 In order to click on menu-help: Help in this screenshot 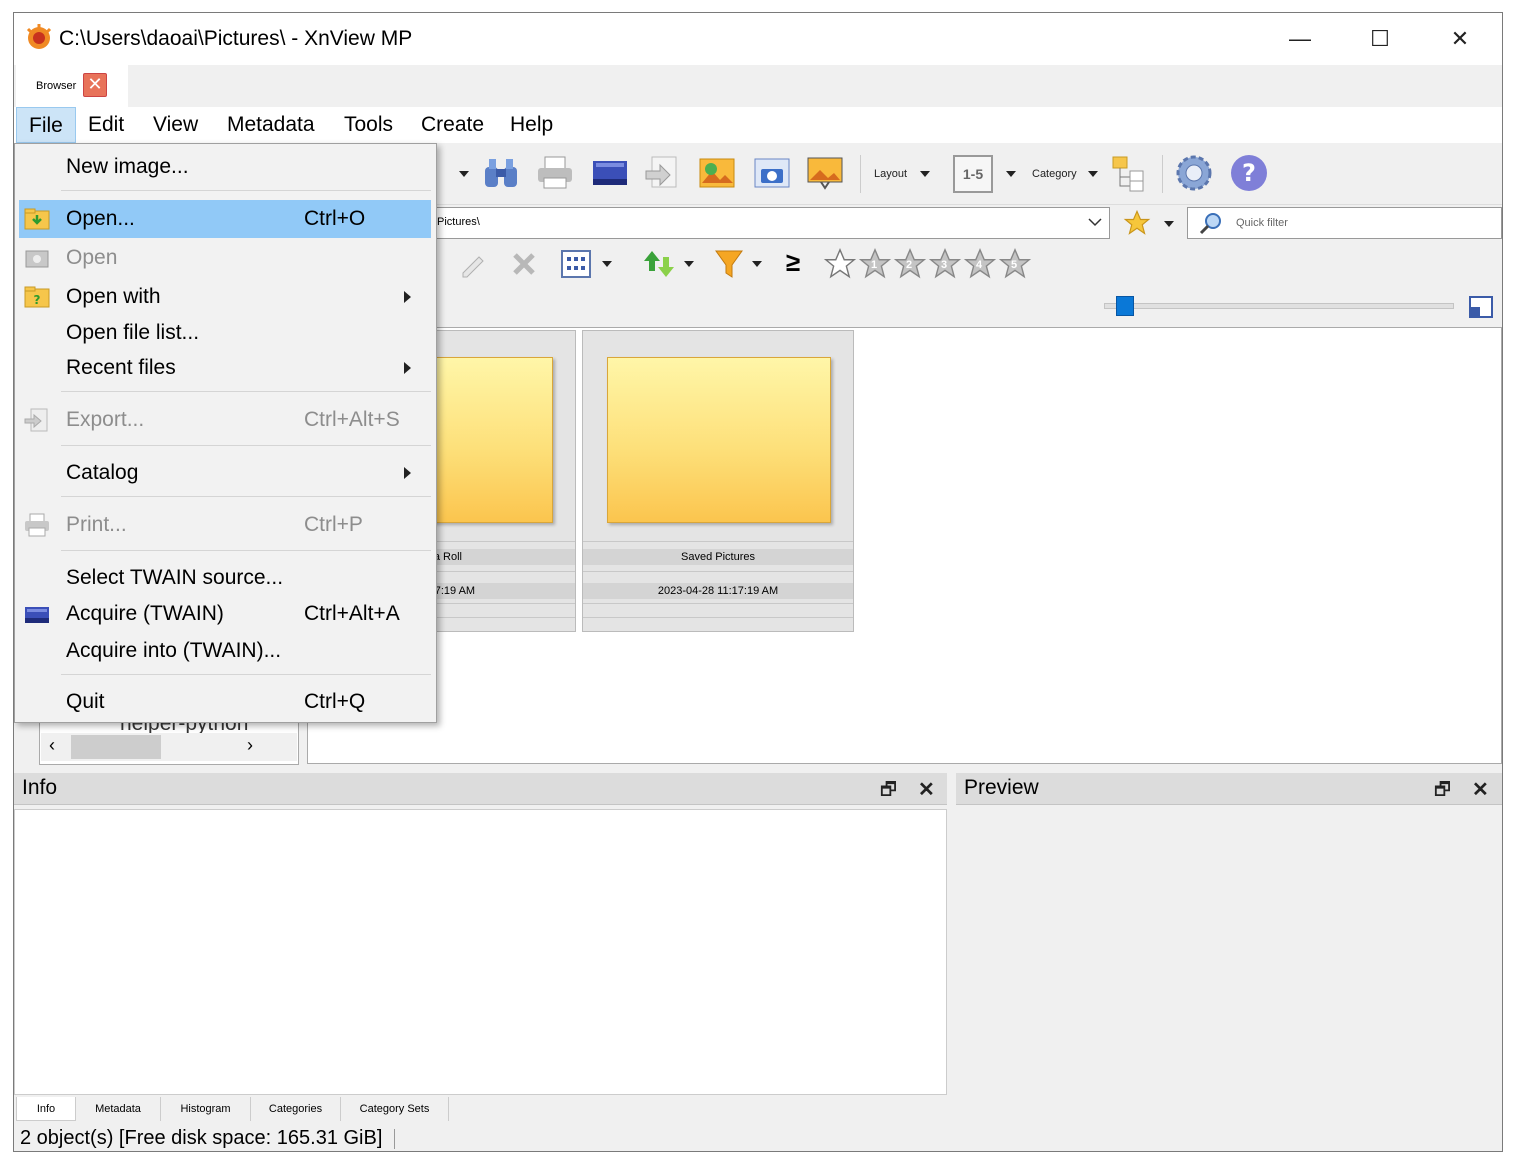, I will do `click(531, 125)`.